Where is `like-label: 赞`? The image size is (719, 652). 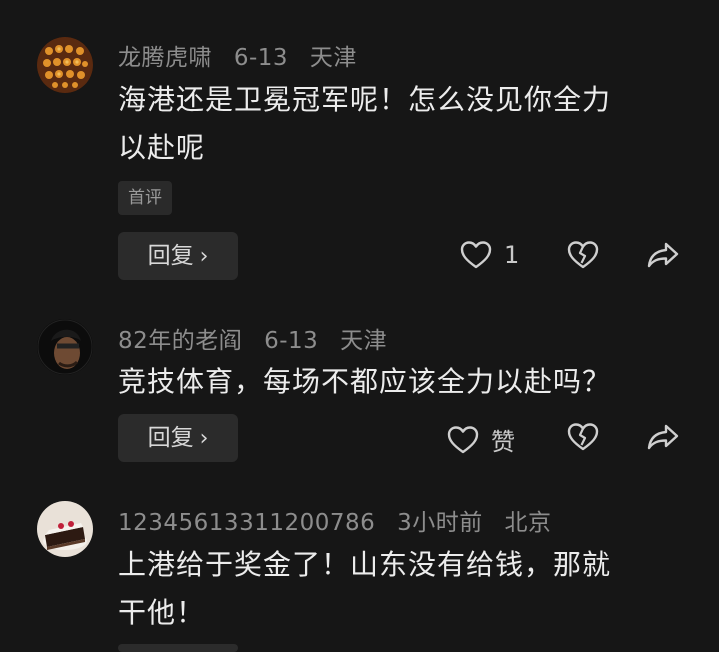
like-label: 赞 is located at coordinates (503, 442).